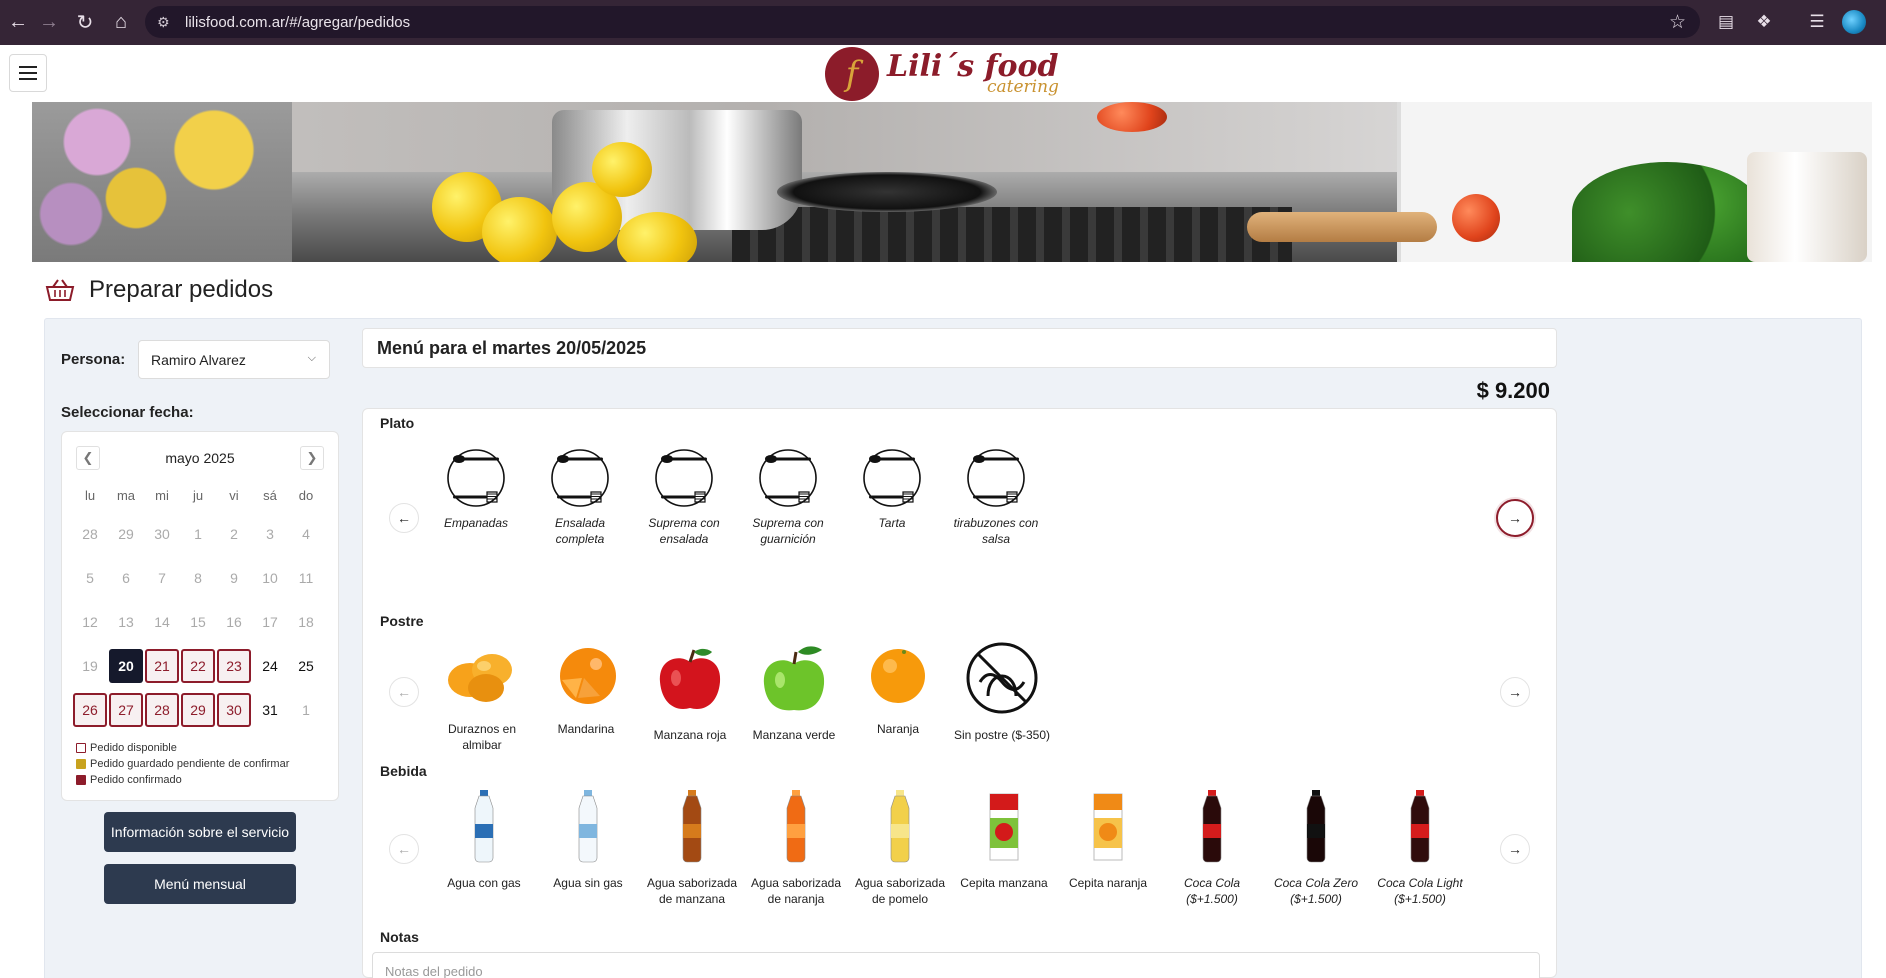 This screenshot has height=978, width=1886. What do you see at coordinates (28, 73) in the screenshot?
I see `hamburger-menu-button` at bounding box center [28, 73].